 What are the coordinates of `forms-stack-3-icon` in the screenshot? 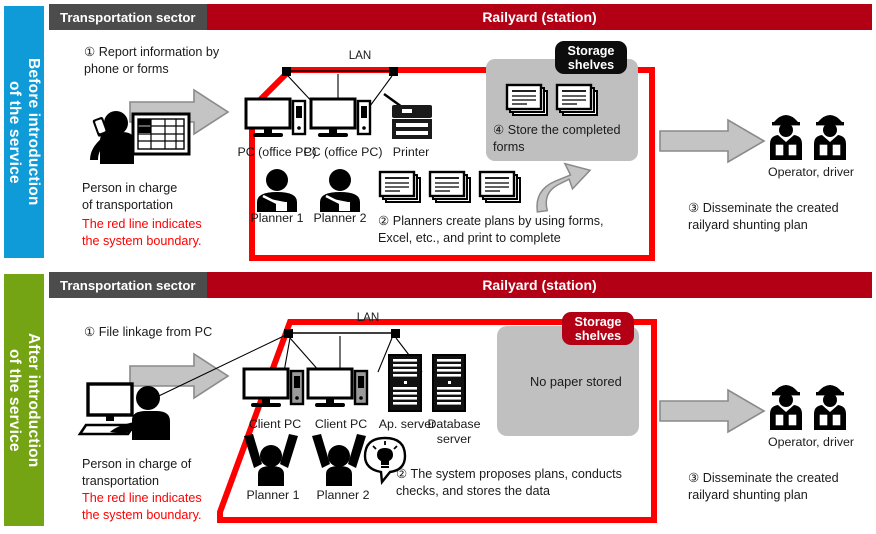 It's located at (499, 186).